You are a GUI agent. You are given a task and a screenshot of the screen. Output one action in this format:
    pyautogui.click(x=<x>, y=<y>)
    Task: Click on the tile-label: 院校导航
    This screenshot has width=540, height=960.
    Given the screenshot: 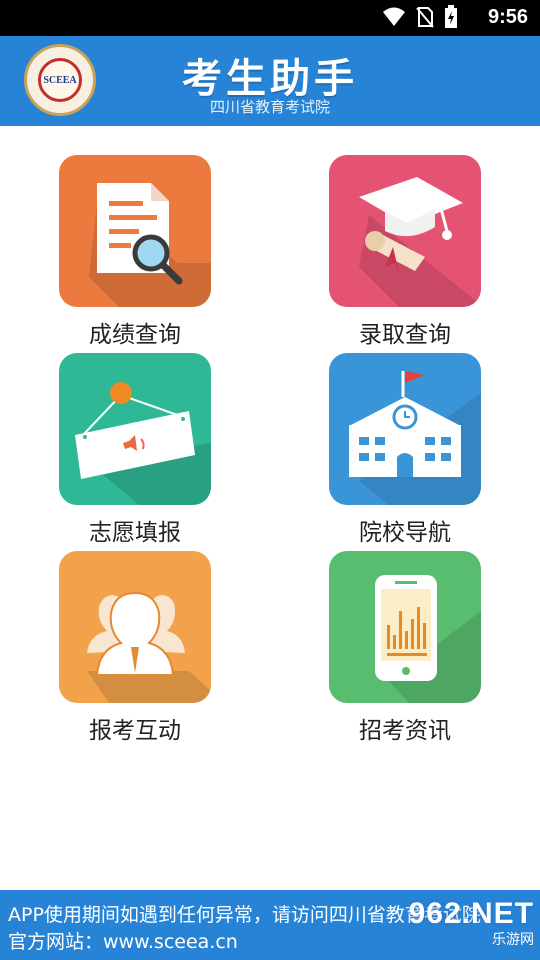 What is the action you would take?
    pyautogui.click(x=405, y=533)
    